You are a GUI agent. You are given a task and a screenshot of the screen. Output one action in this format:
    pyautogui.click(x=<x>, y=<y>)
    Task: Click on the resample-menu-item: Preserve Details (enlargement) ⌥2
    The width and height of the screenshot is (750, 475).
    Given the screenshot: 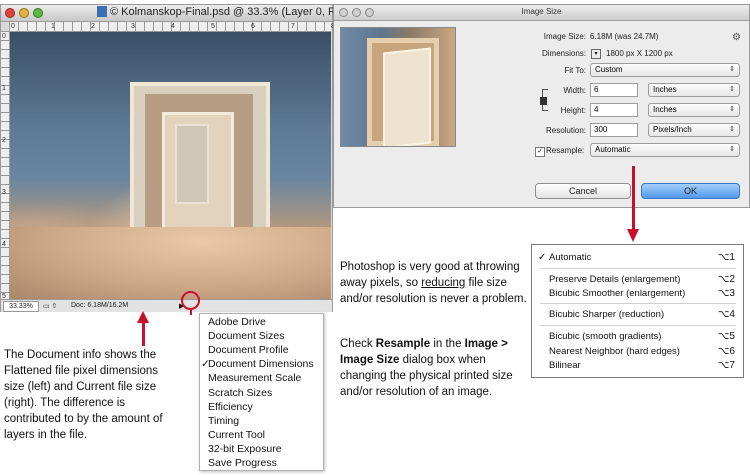 What is the action you would take?
    pyautogui.click(x=637, y=280)
    